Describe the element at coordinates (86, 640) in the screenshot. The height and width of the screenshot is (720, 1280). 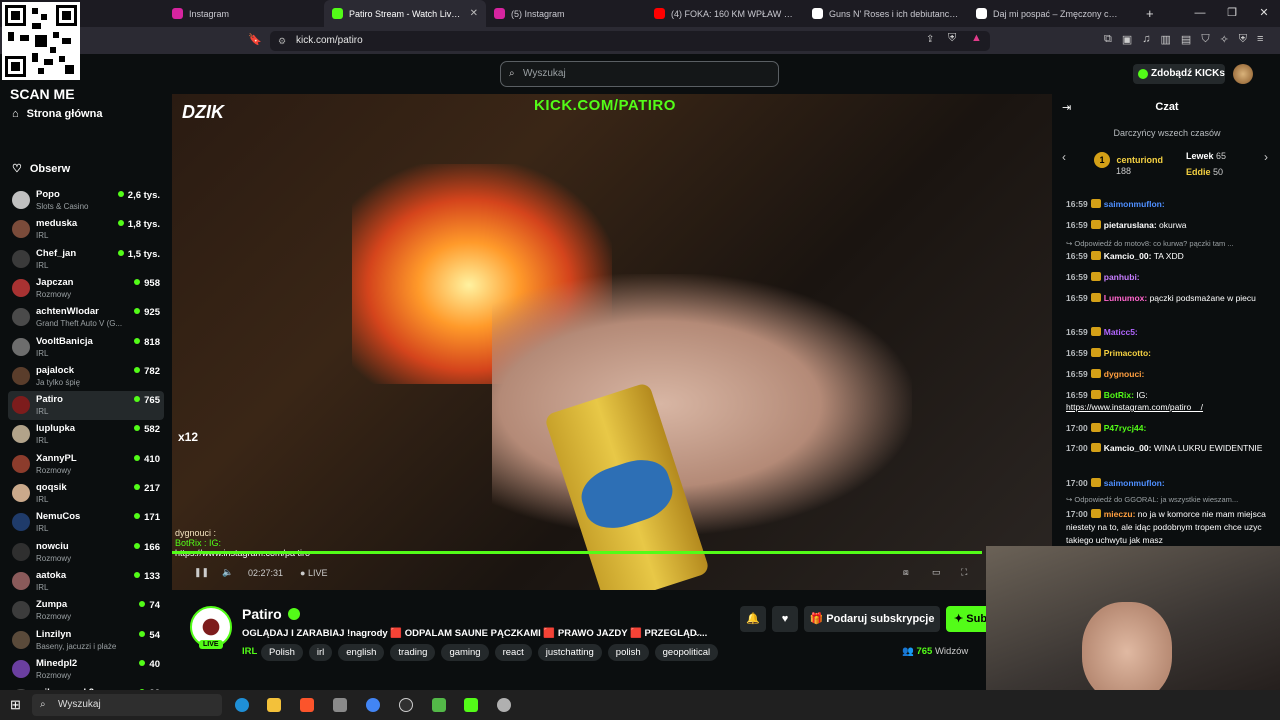
I see `channel-item: Linzilyn Baseny, jacuzzi i plaże 54` at that location.